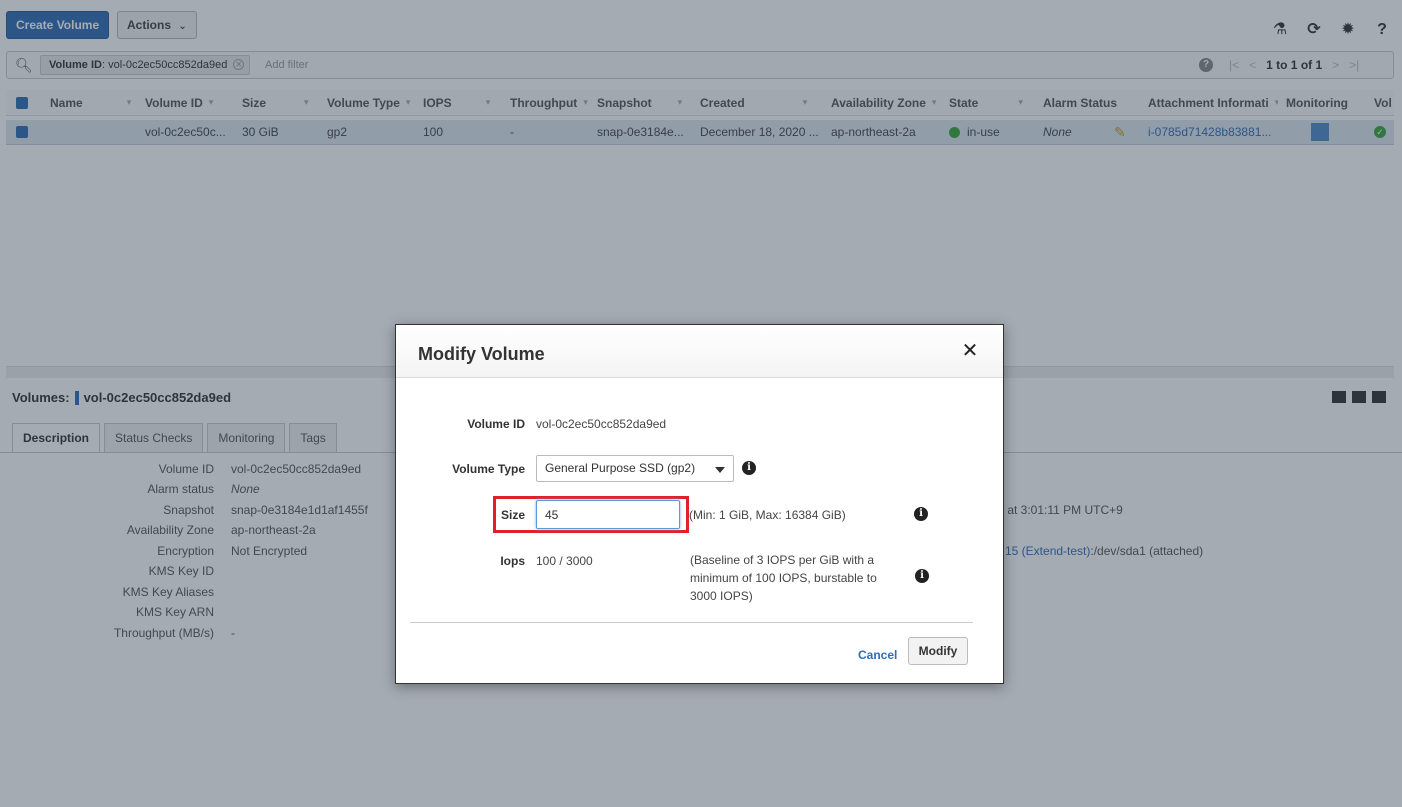 This screenshot has width=1402, height=807. Describe the element at coordinates (481, 354) in the screenshot. I see `dialog-title: Modify Volume` at that location.